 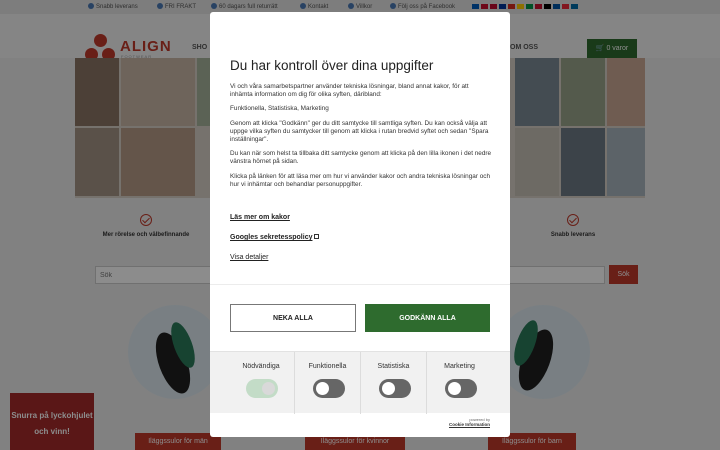 I want to click on necessary-switch, so click(x=262, y=388).